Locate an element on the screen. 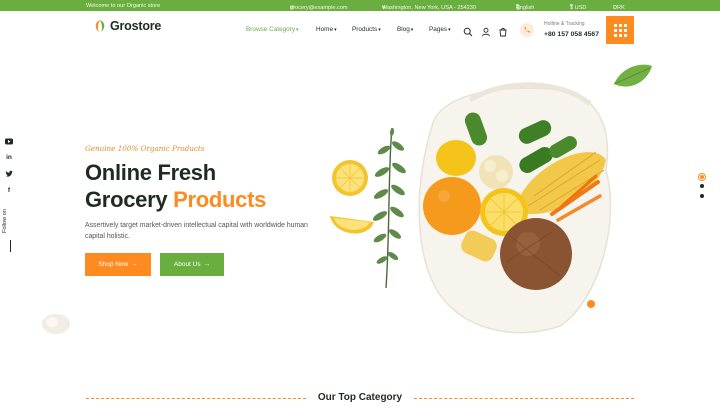  slider-dot-active is located at coordinates (702, 177).